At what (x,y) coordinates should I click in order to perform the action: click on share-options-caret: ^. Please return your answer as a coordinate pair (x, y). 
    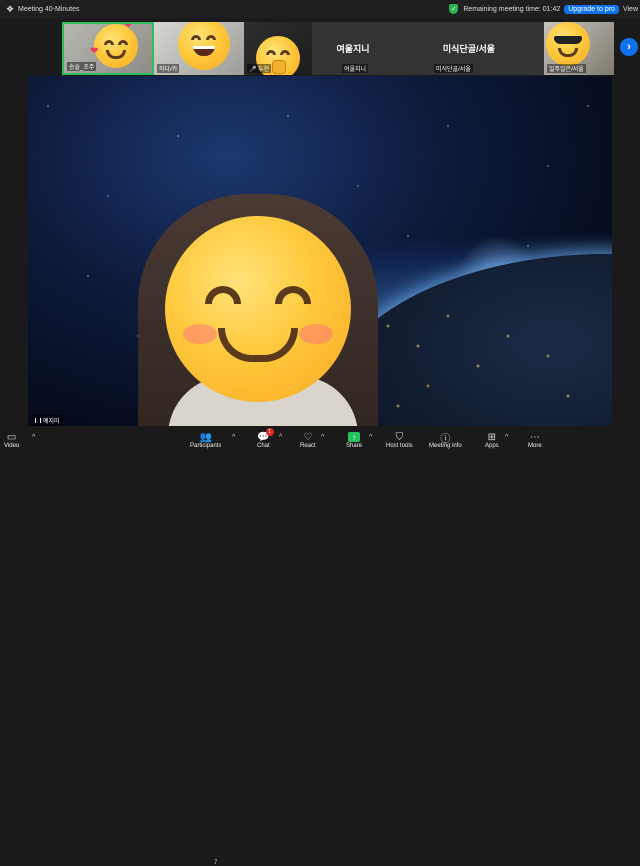
    Looking at the image, I should click on (370, 437).